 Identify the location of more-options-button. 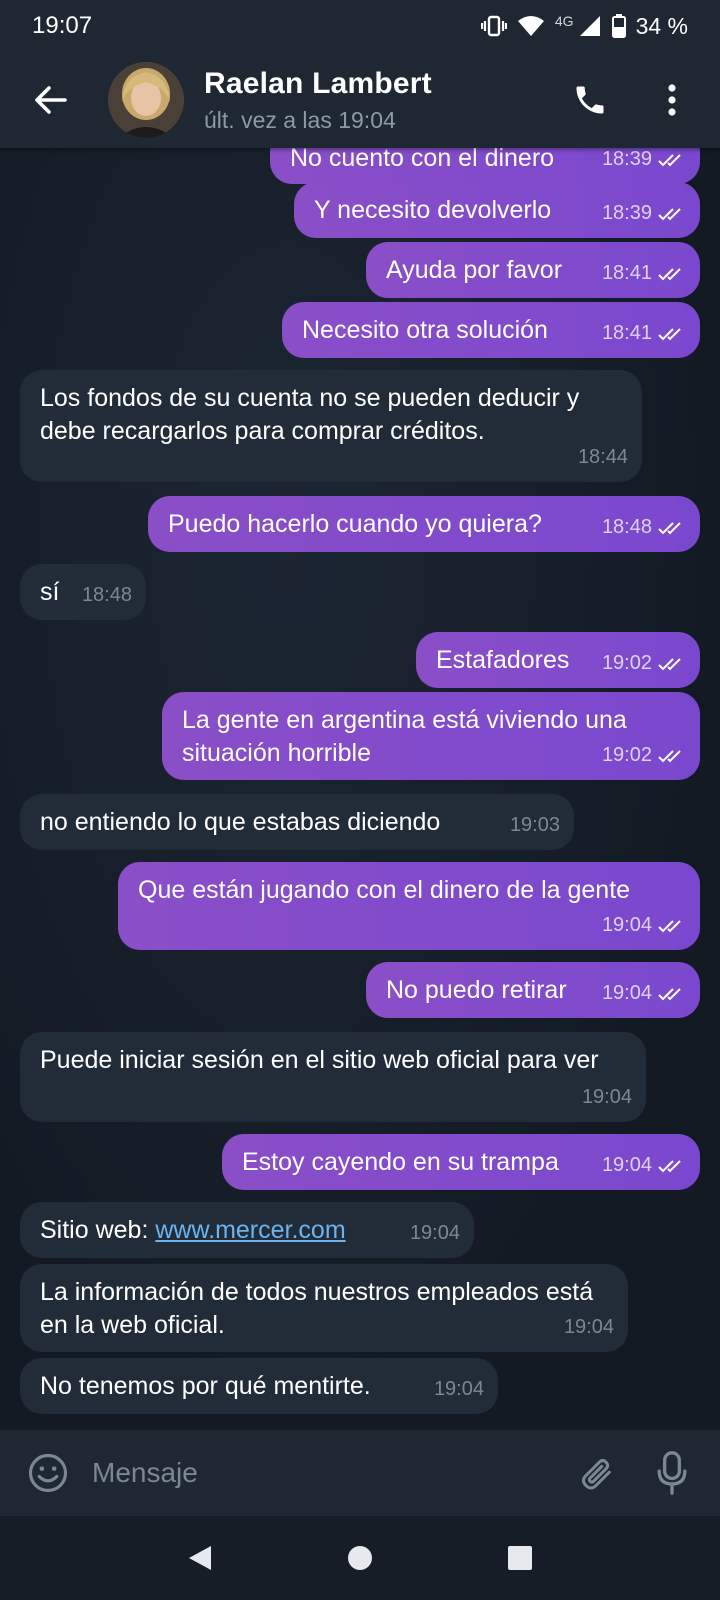
(672, 100).